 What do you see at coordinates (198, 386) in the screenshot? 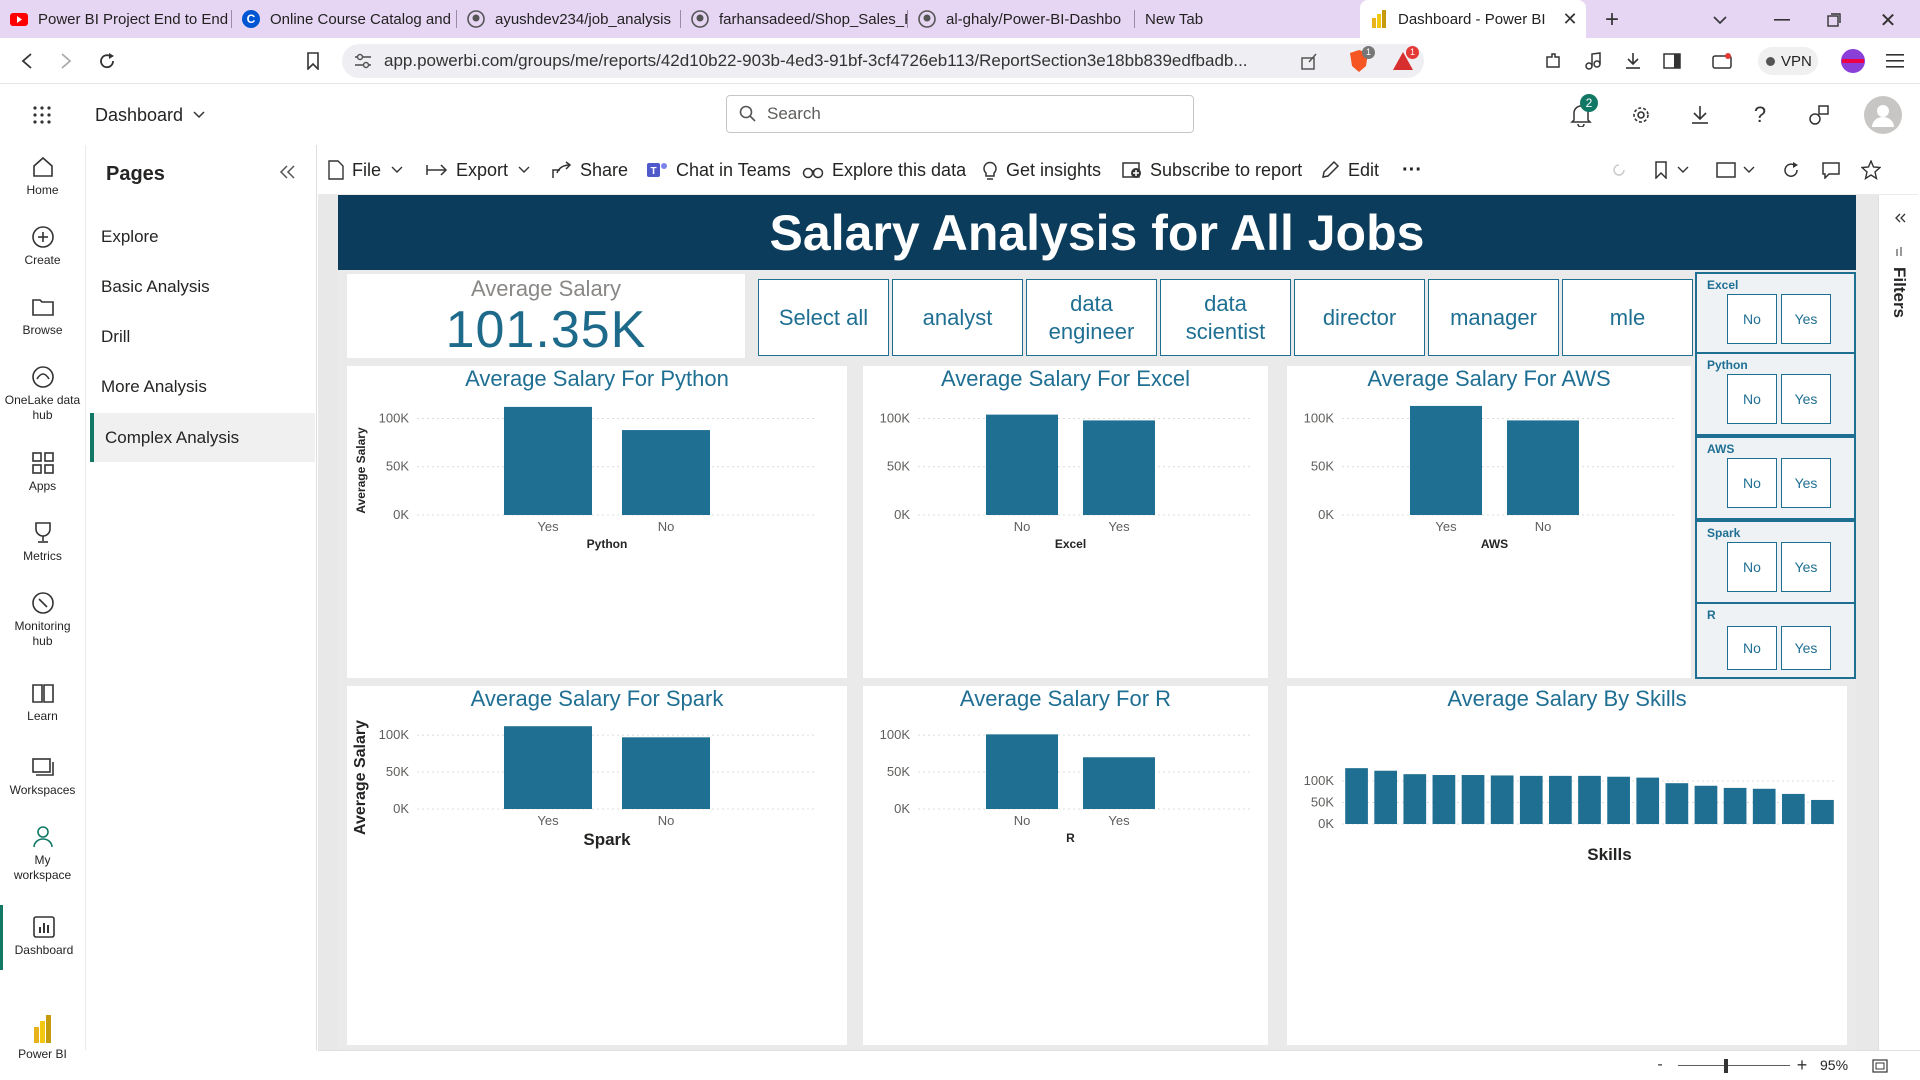
I see `page-item-more-analysis: More Analysis` at bounding box center [198, 386].